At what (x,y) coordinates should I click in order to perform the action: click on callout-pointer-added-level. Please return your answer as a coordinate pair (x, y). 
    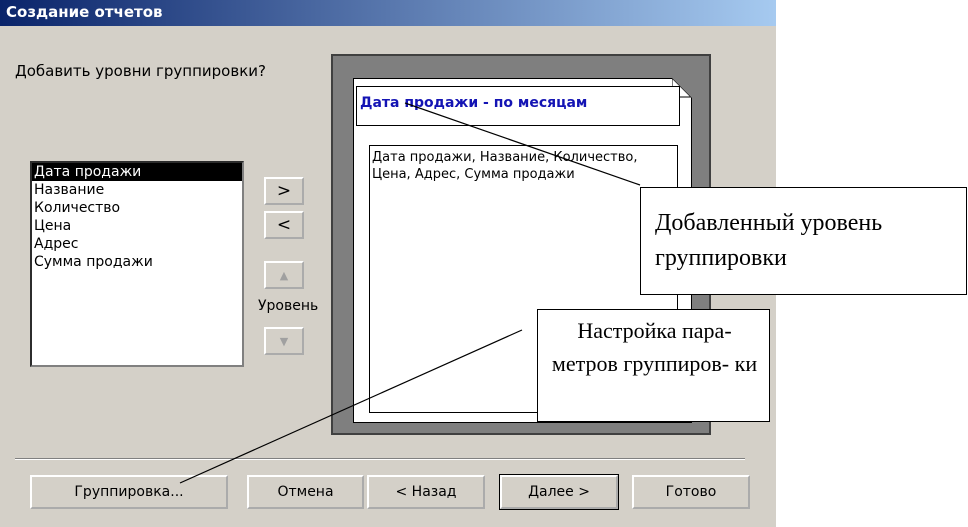
    Looking at the image, I should click on (522, 144).